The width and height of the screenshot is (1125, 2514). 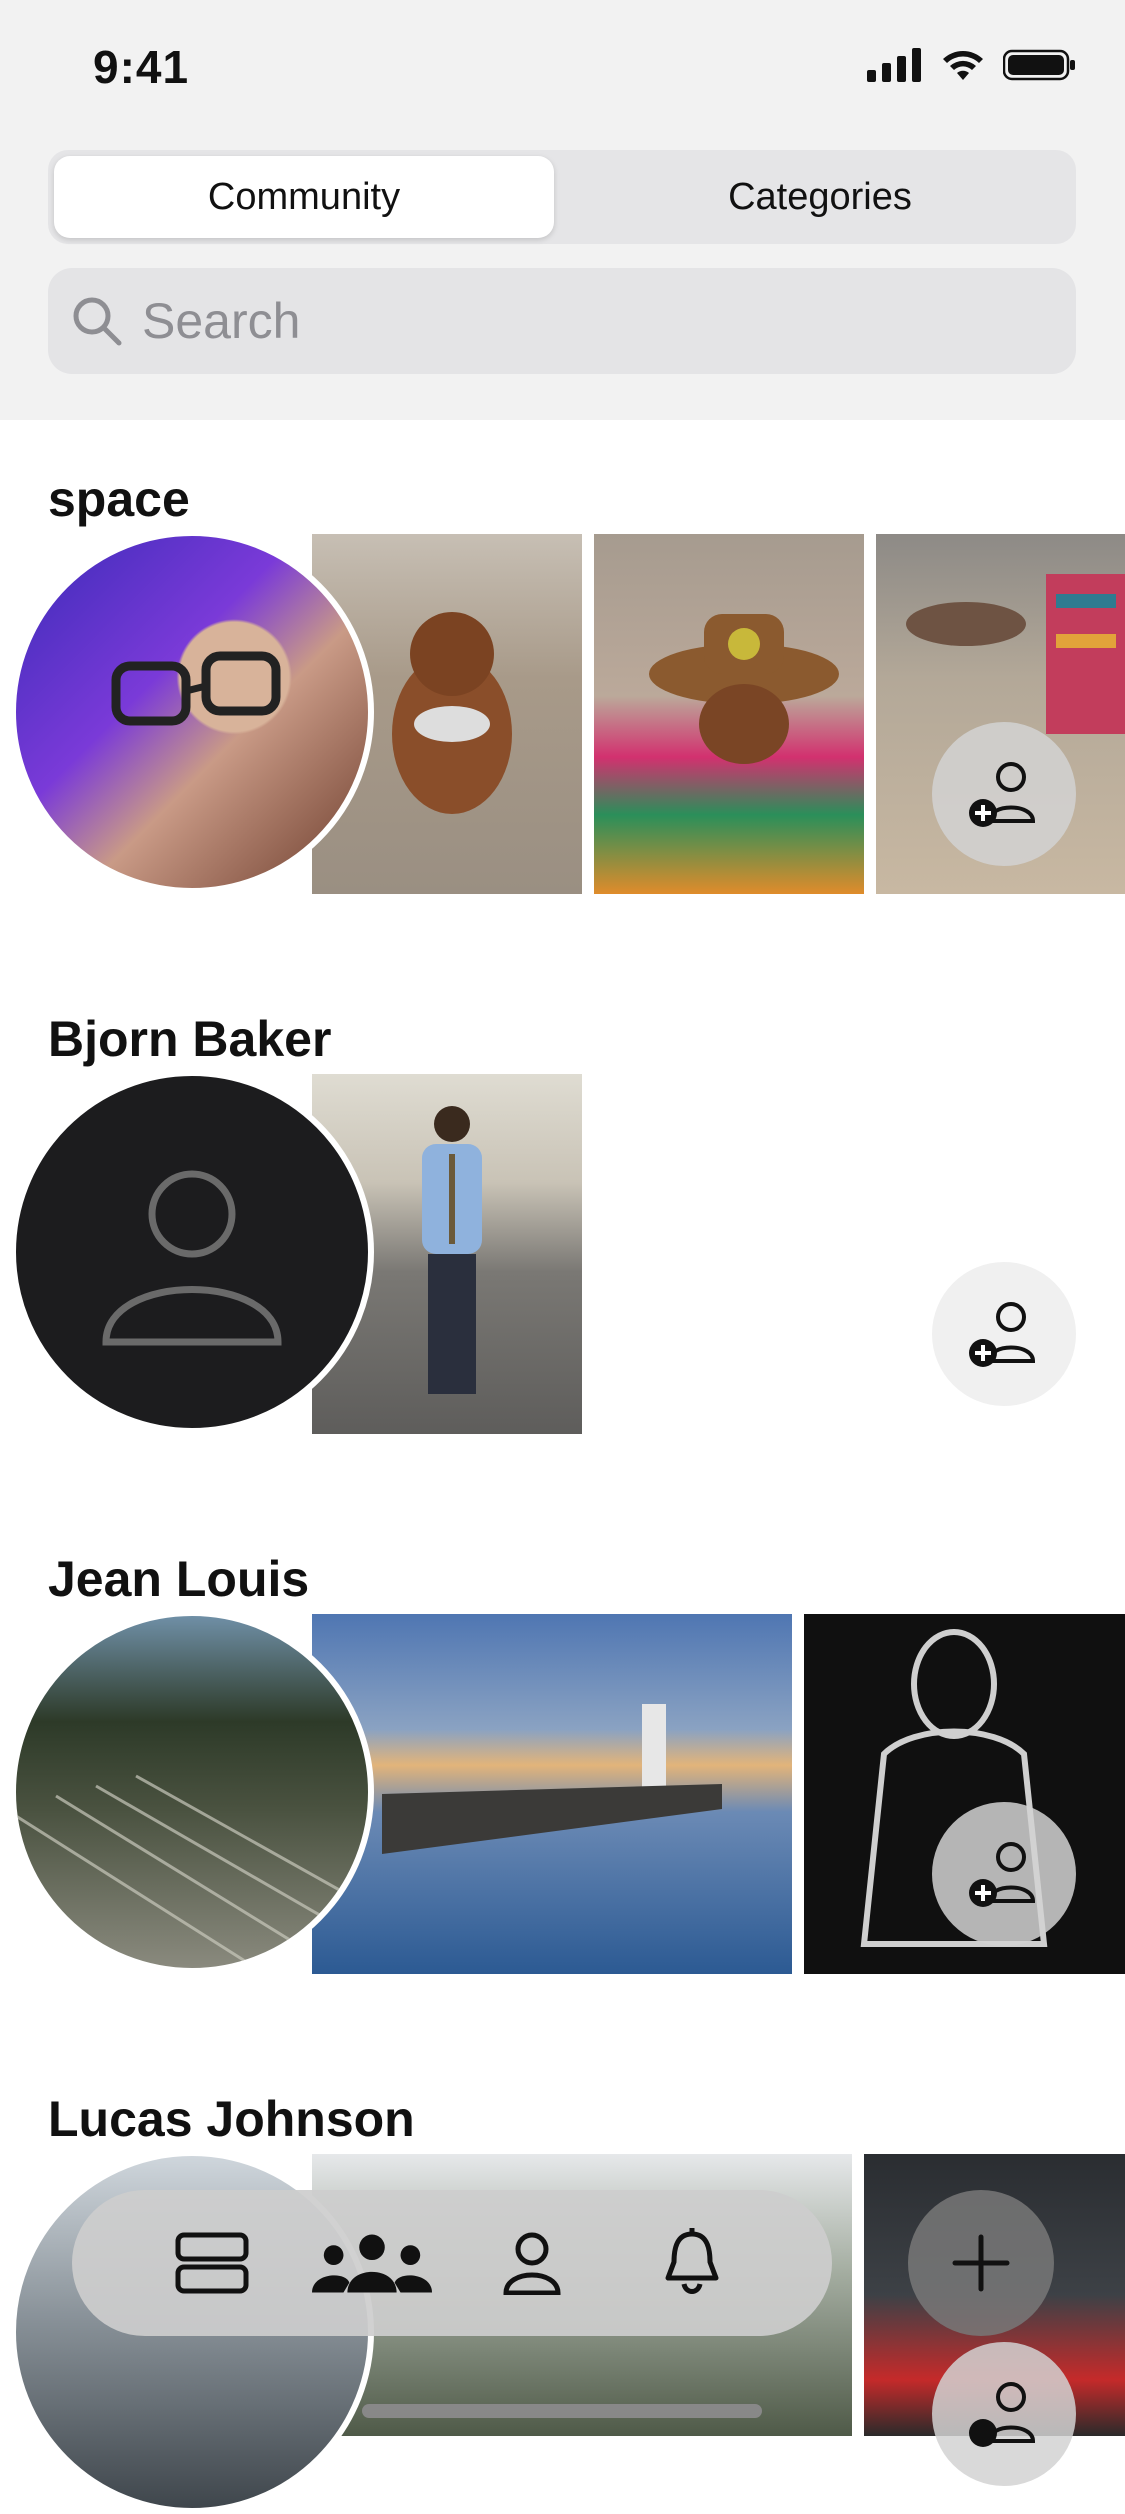 I want to click on field-image, so click(x=192, y=1871).